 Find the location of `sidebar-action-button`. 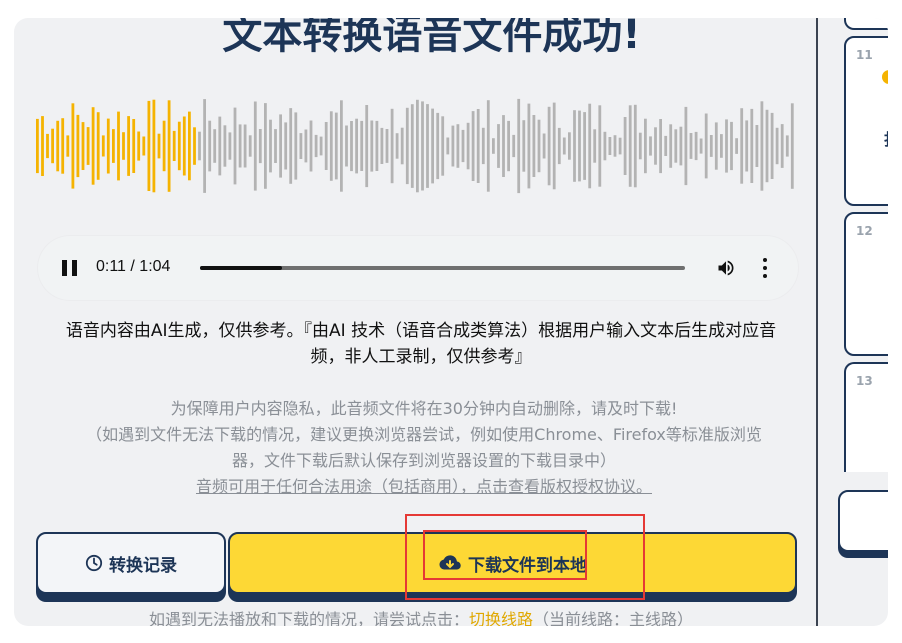

sidebar-action-button is located at coordinates (863, 521).